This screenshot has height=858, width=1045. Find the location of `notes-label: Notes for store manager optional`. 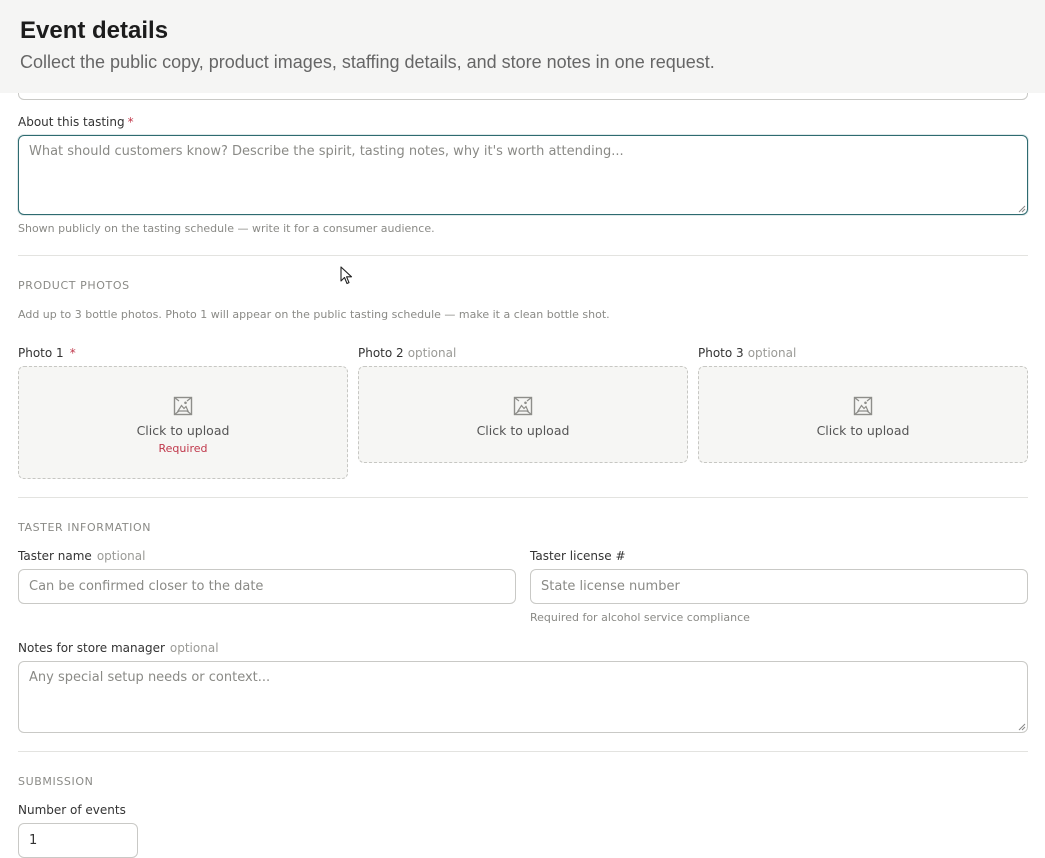

notes-label: Notes for store manager optional is located at coordinates (118, 648).